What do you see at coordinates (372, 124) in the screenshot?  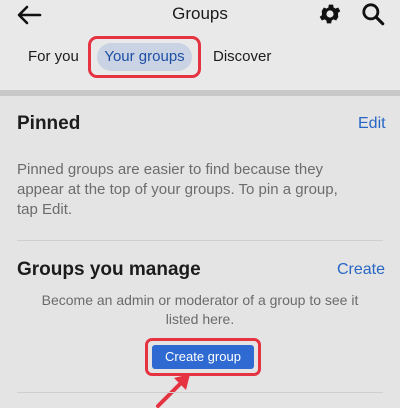 I see `edit-link: Edit` at bounding box center [372, 124].